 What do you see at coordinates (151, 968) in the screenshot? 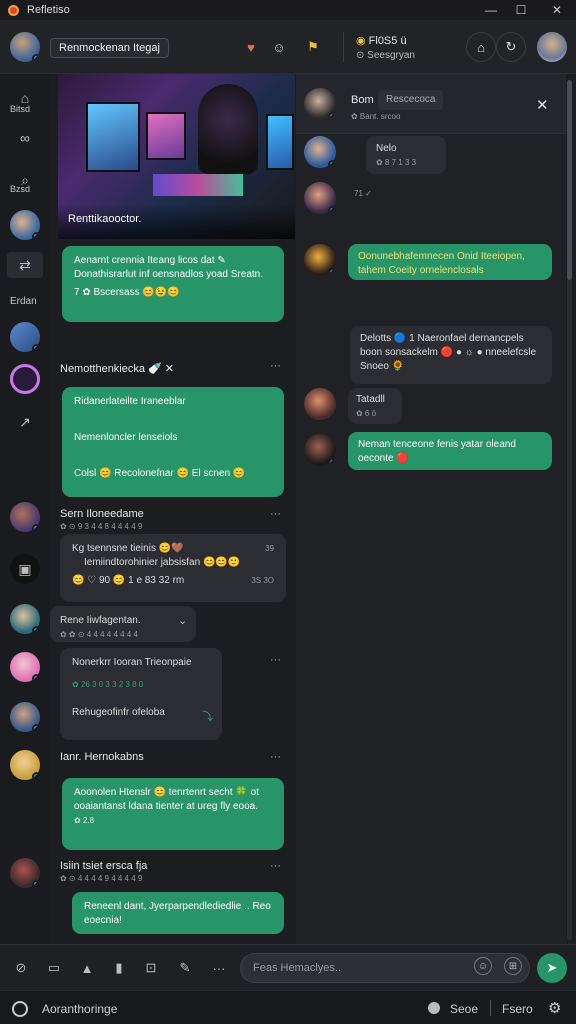
I see `image-icon: ⊡` at bounding box center [151, 968].